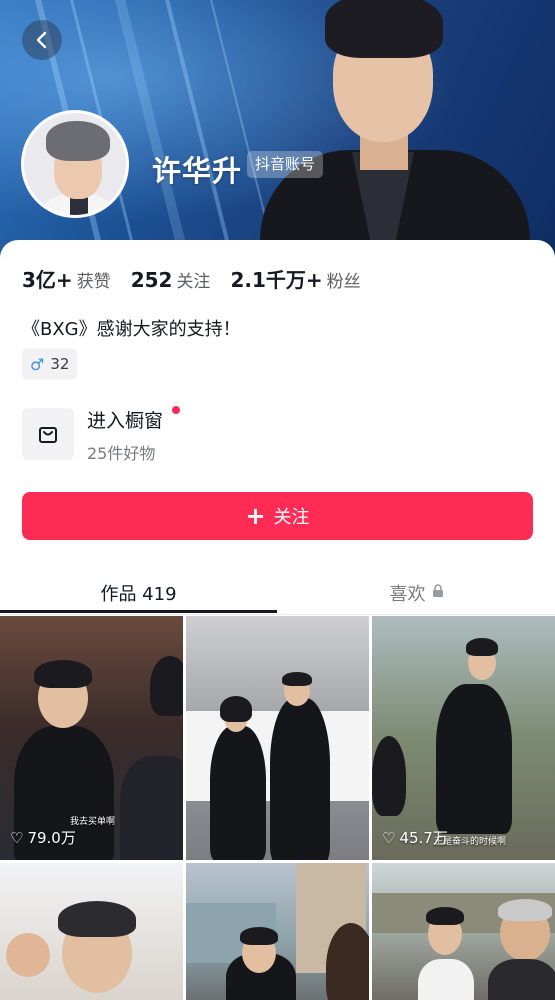 Image resolution: width=555 pixels, height=1000 pixels. I want to click on follow-button: + 关注, so click(277, 516).